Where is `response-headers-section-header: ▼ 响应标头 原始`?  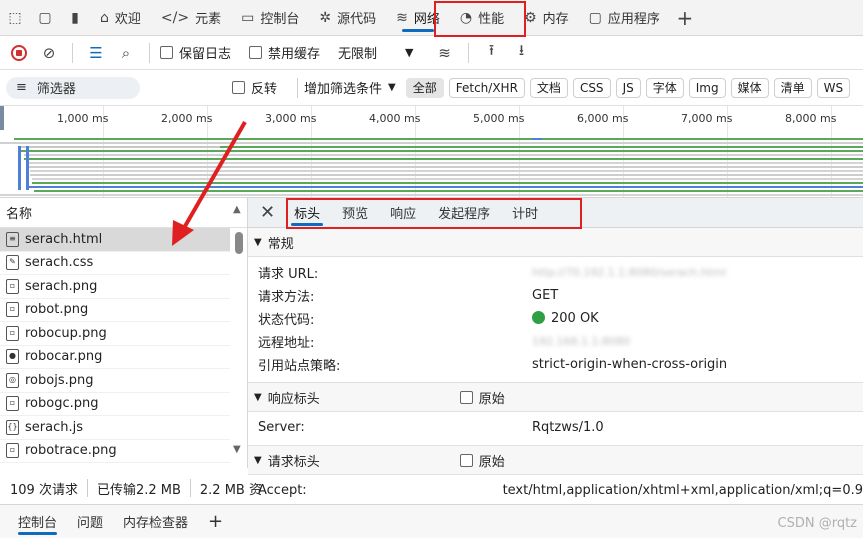 response-headers-section-header: ▼ 响应标头 原始 is located at coordinates (555, 397).